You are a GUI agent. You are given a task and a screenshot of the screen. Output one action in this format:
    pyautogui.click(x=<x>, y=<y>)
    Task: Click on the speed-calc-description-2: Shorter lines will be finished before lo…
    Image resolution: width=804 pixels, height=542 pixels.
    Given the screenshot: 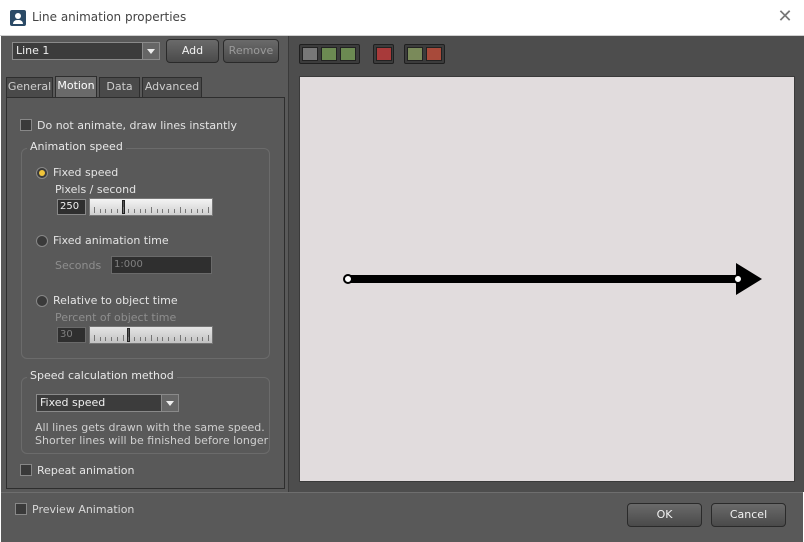 What is the action you would take?
    pyautogui.click(x=152, y=440)
    